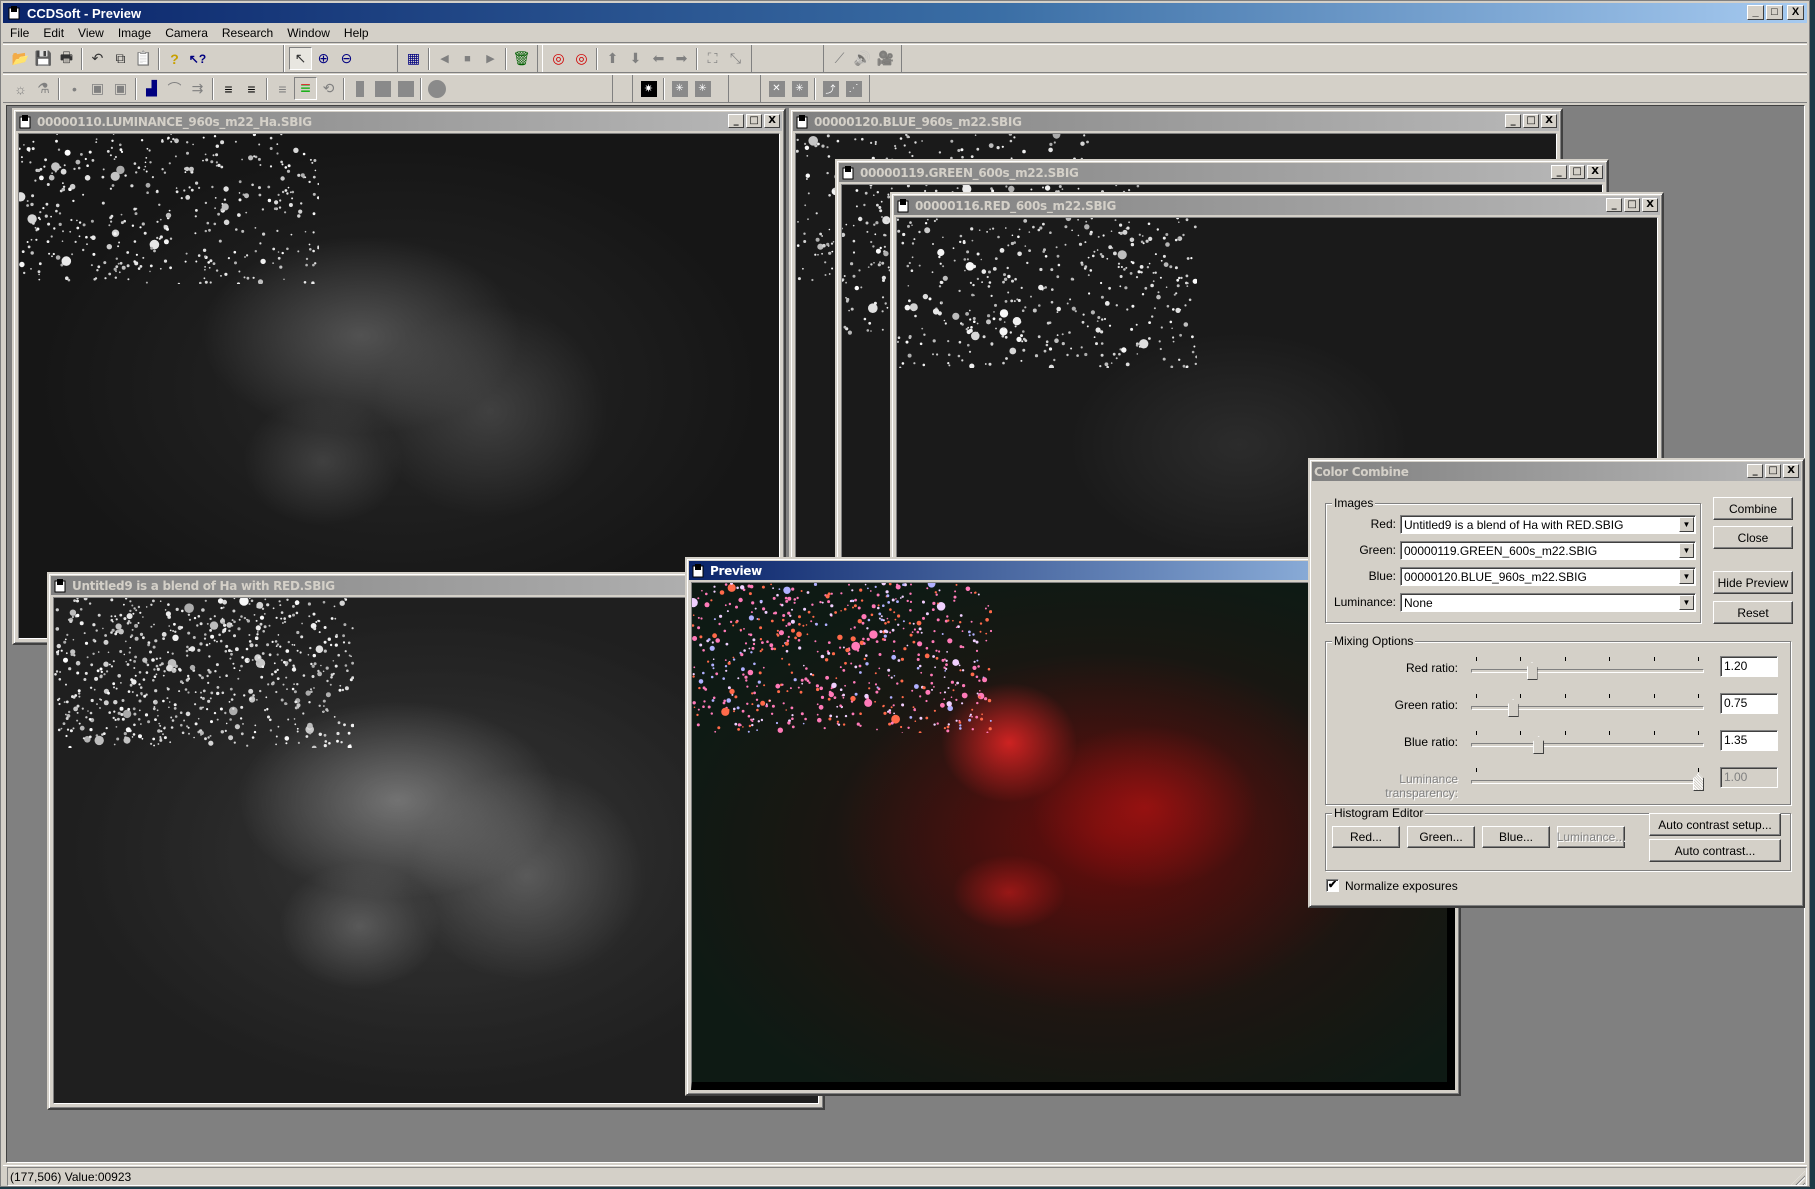  What do you see at coordinates (839, 58) in the screenshot?
I see `telescope-icon: ⟋` at bounding box center [839, 58].